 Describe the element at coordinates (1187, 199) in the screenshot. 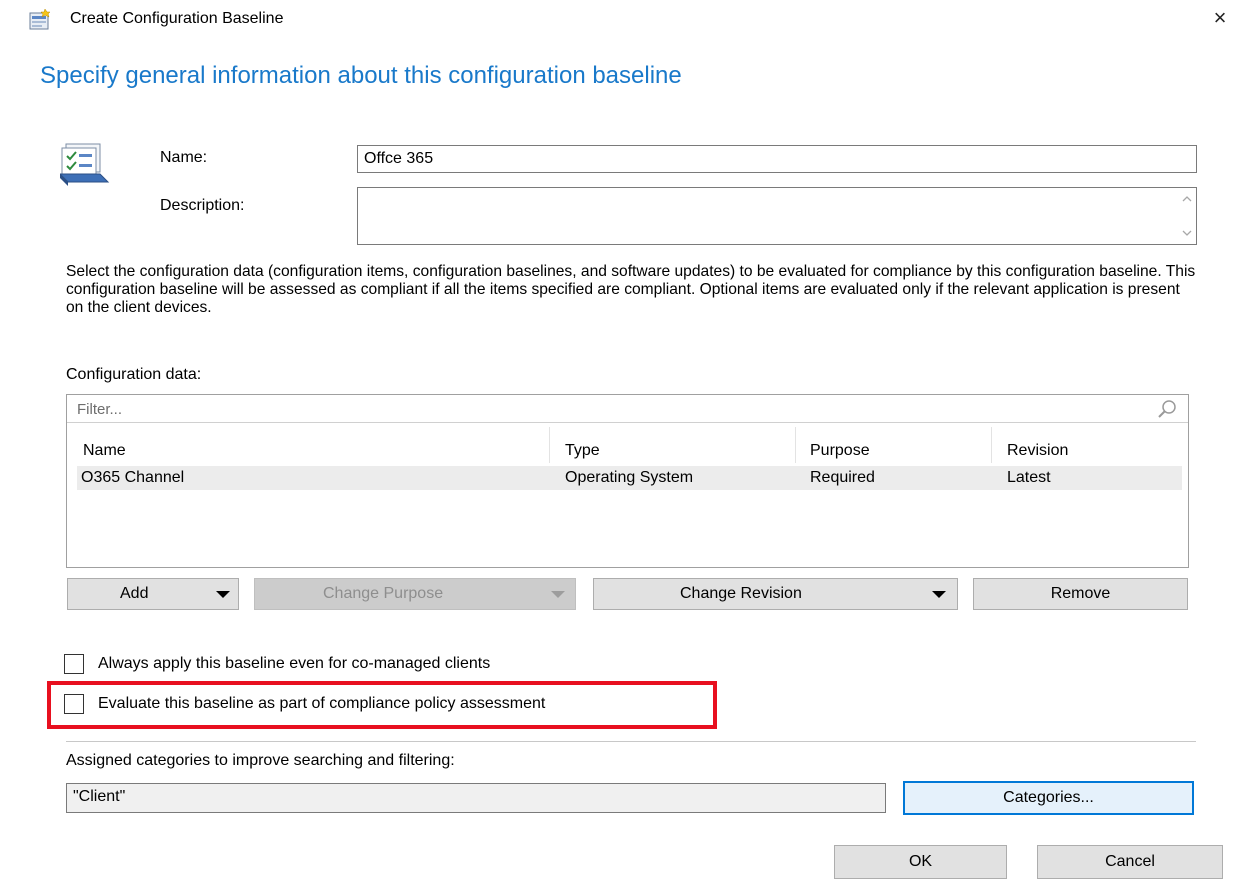

I see `scroll-up-icon` at that location.